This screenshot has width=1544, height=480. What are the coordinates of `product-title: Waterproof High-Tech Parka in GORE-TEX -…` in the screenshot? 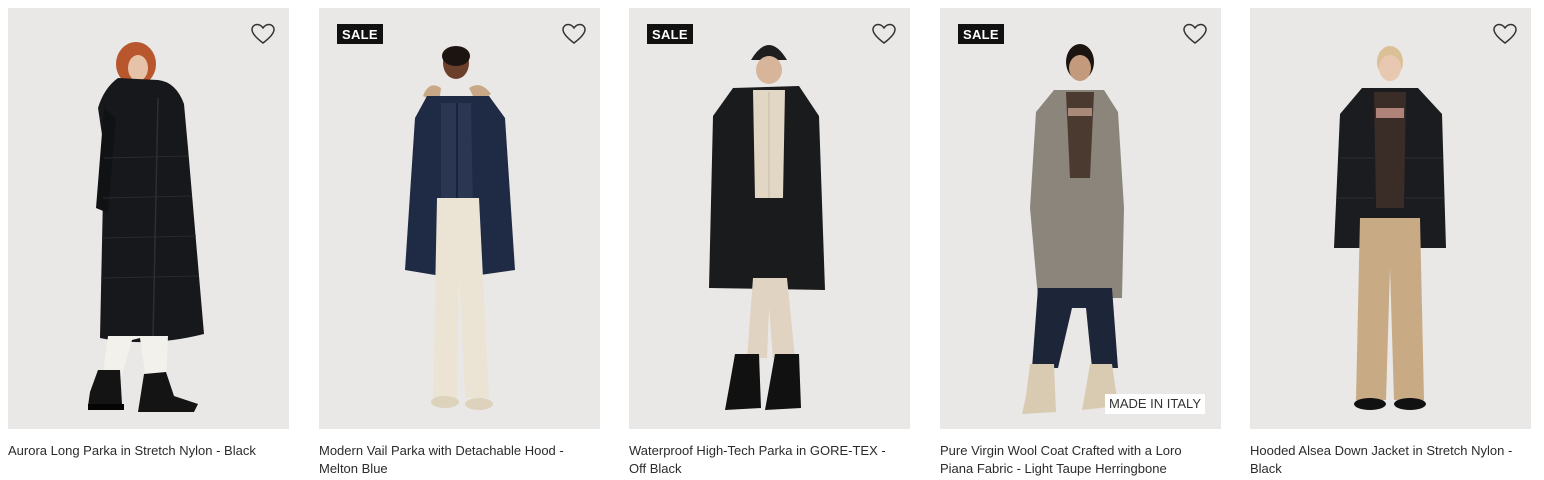 It's located at (766, 460).